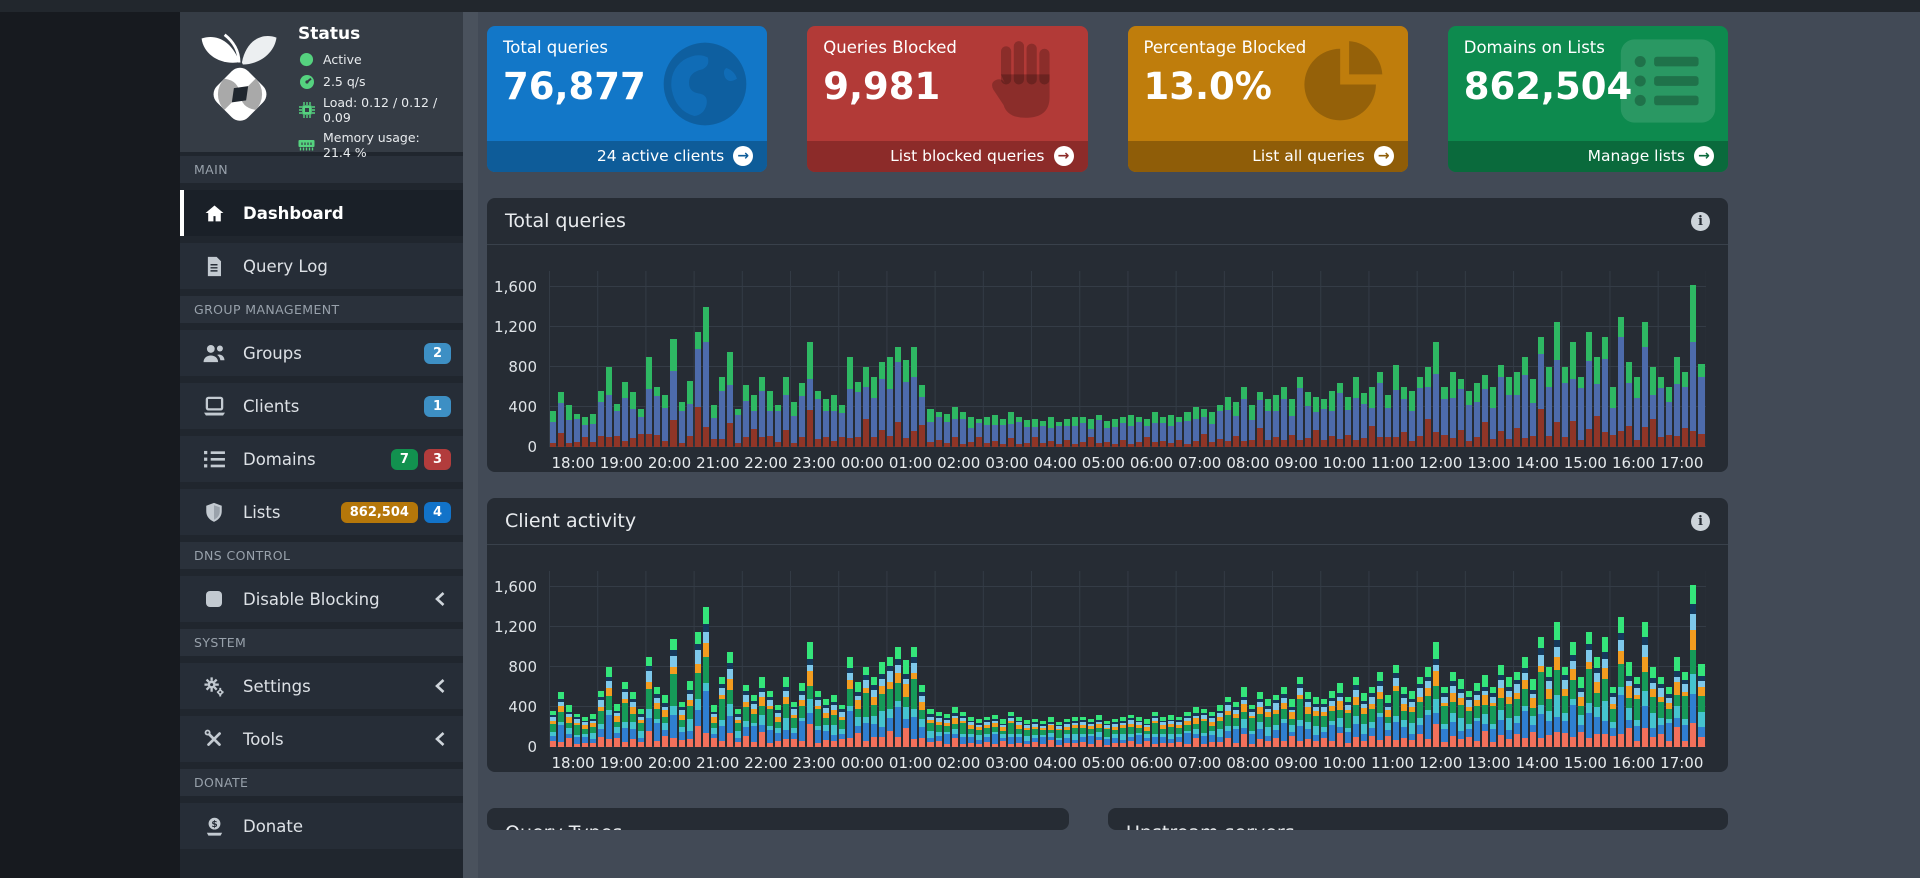  Describe the element at coordinates (321, 406) in the screenshot. I see `sidebar-item-clients: Clients 1` at that location.